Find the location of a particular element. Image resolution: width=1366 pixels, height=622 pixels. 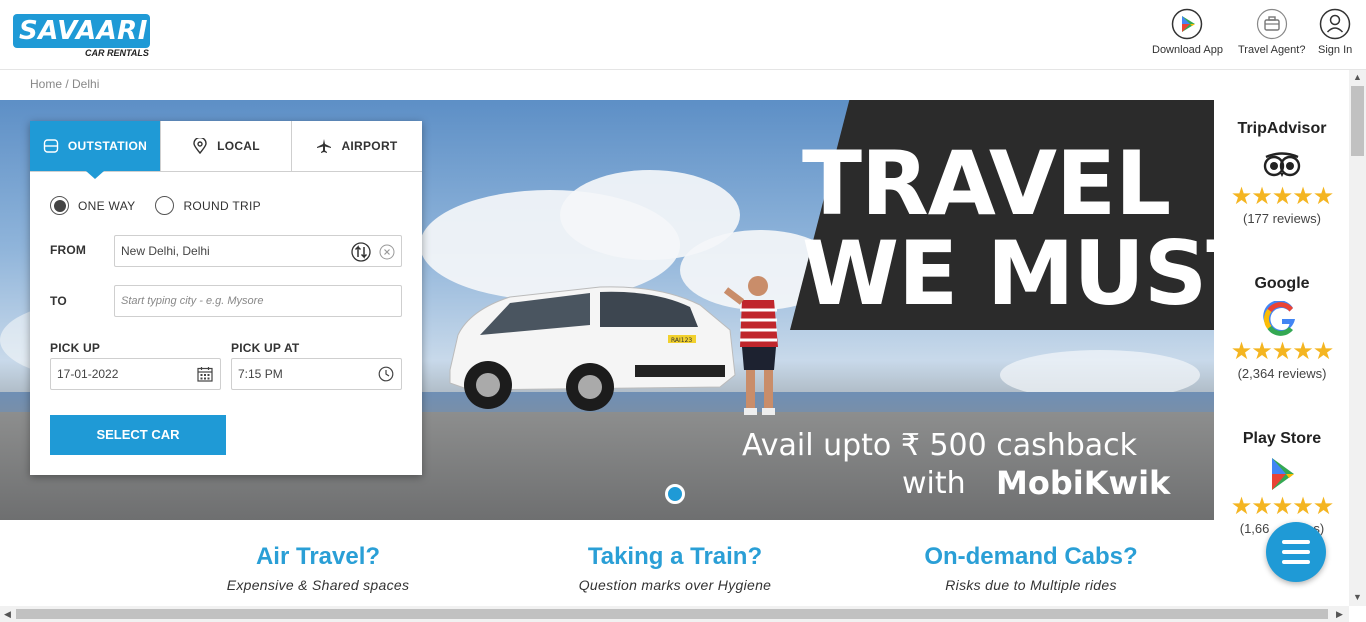

airplane-icon is located at coordinates (324, 146).